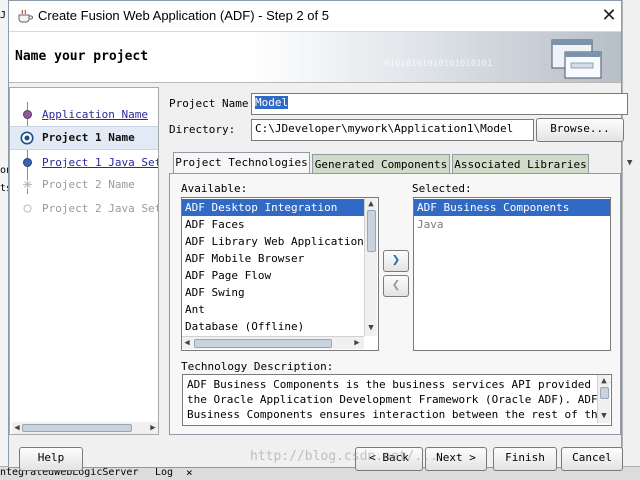 The width and height of the screenshot is (640, 480). I want to click on cancel-button: Cancel, so click(592, 459).